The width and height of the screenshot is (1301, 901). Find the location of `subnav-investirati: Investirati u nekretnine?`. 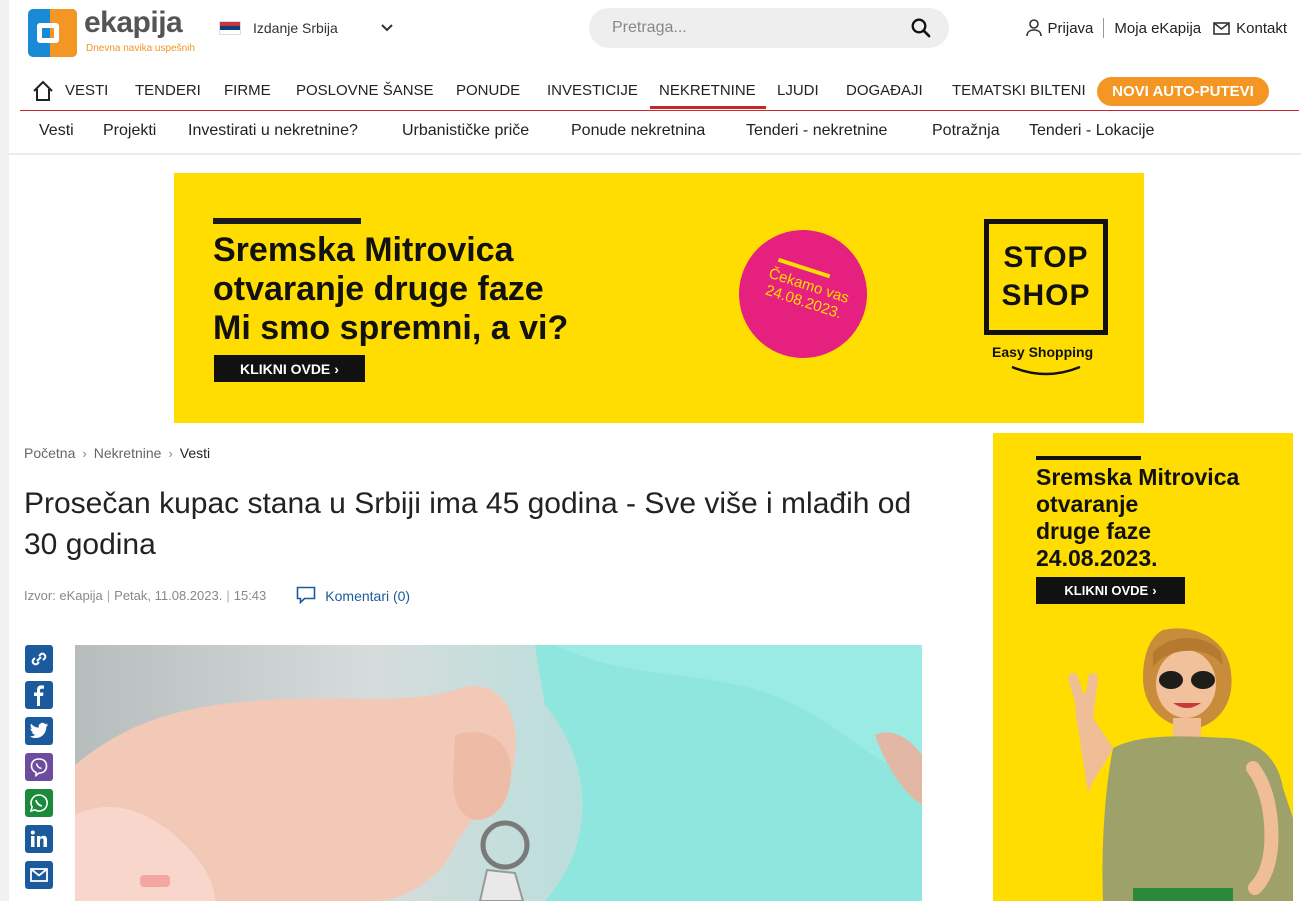

subnav-investirati: Investirati u nekretnine? is located at coordinates (273, 131).